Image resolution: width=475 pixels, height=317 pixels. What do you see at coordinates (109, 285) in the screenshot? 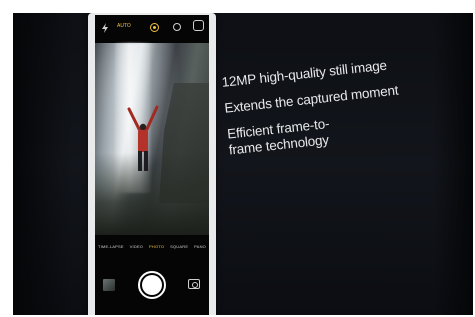
I see `photo-thumbnail` at bounding box center [109, 285].